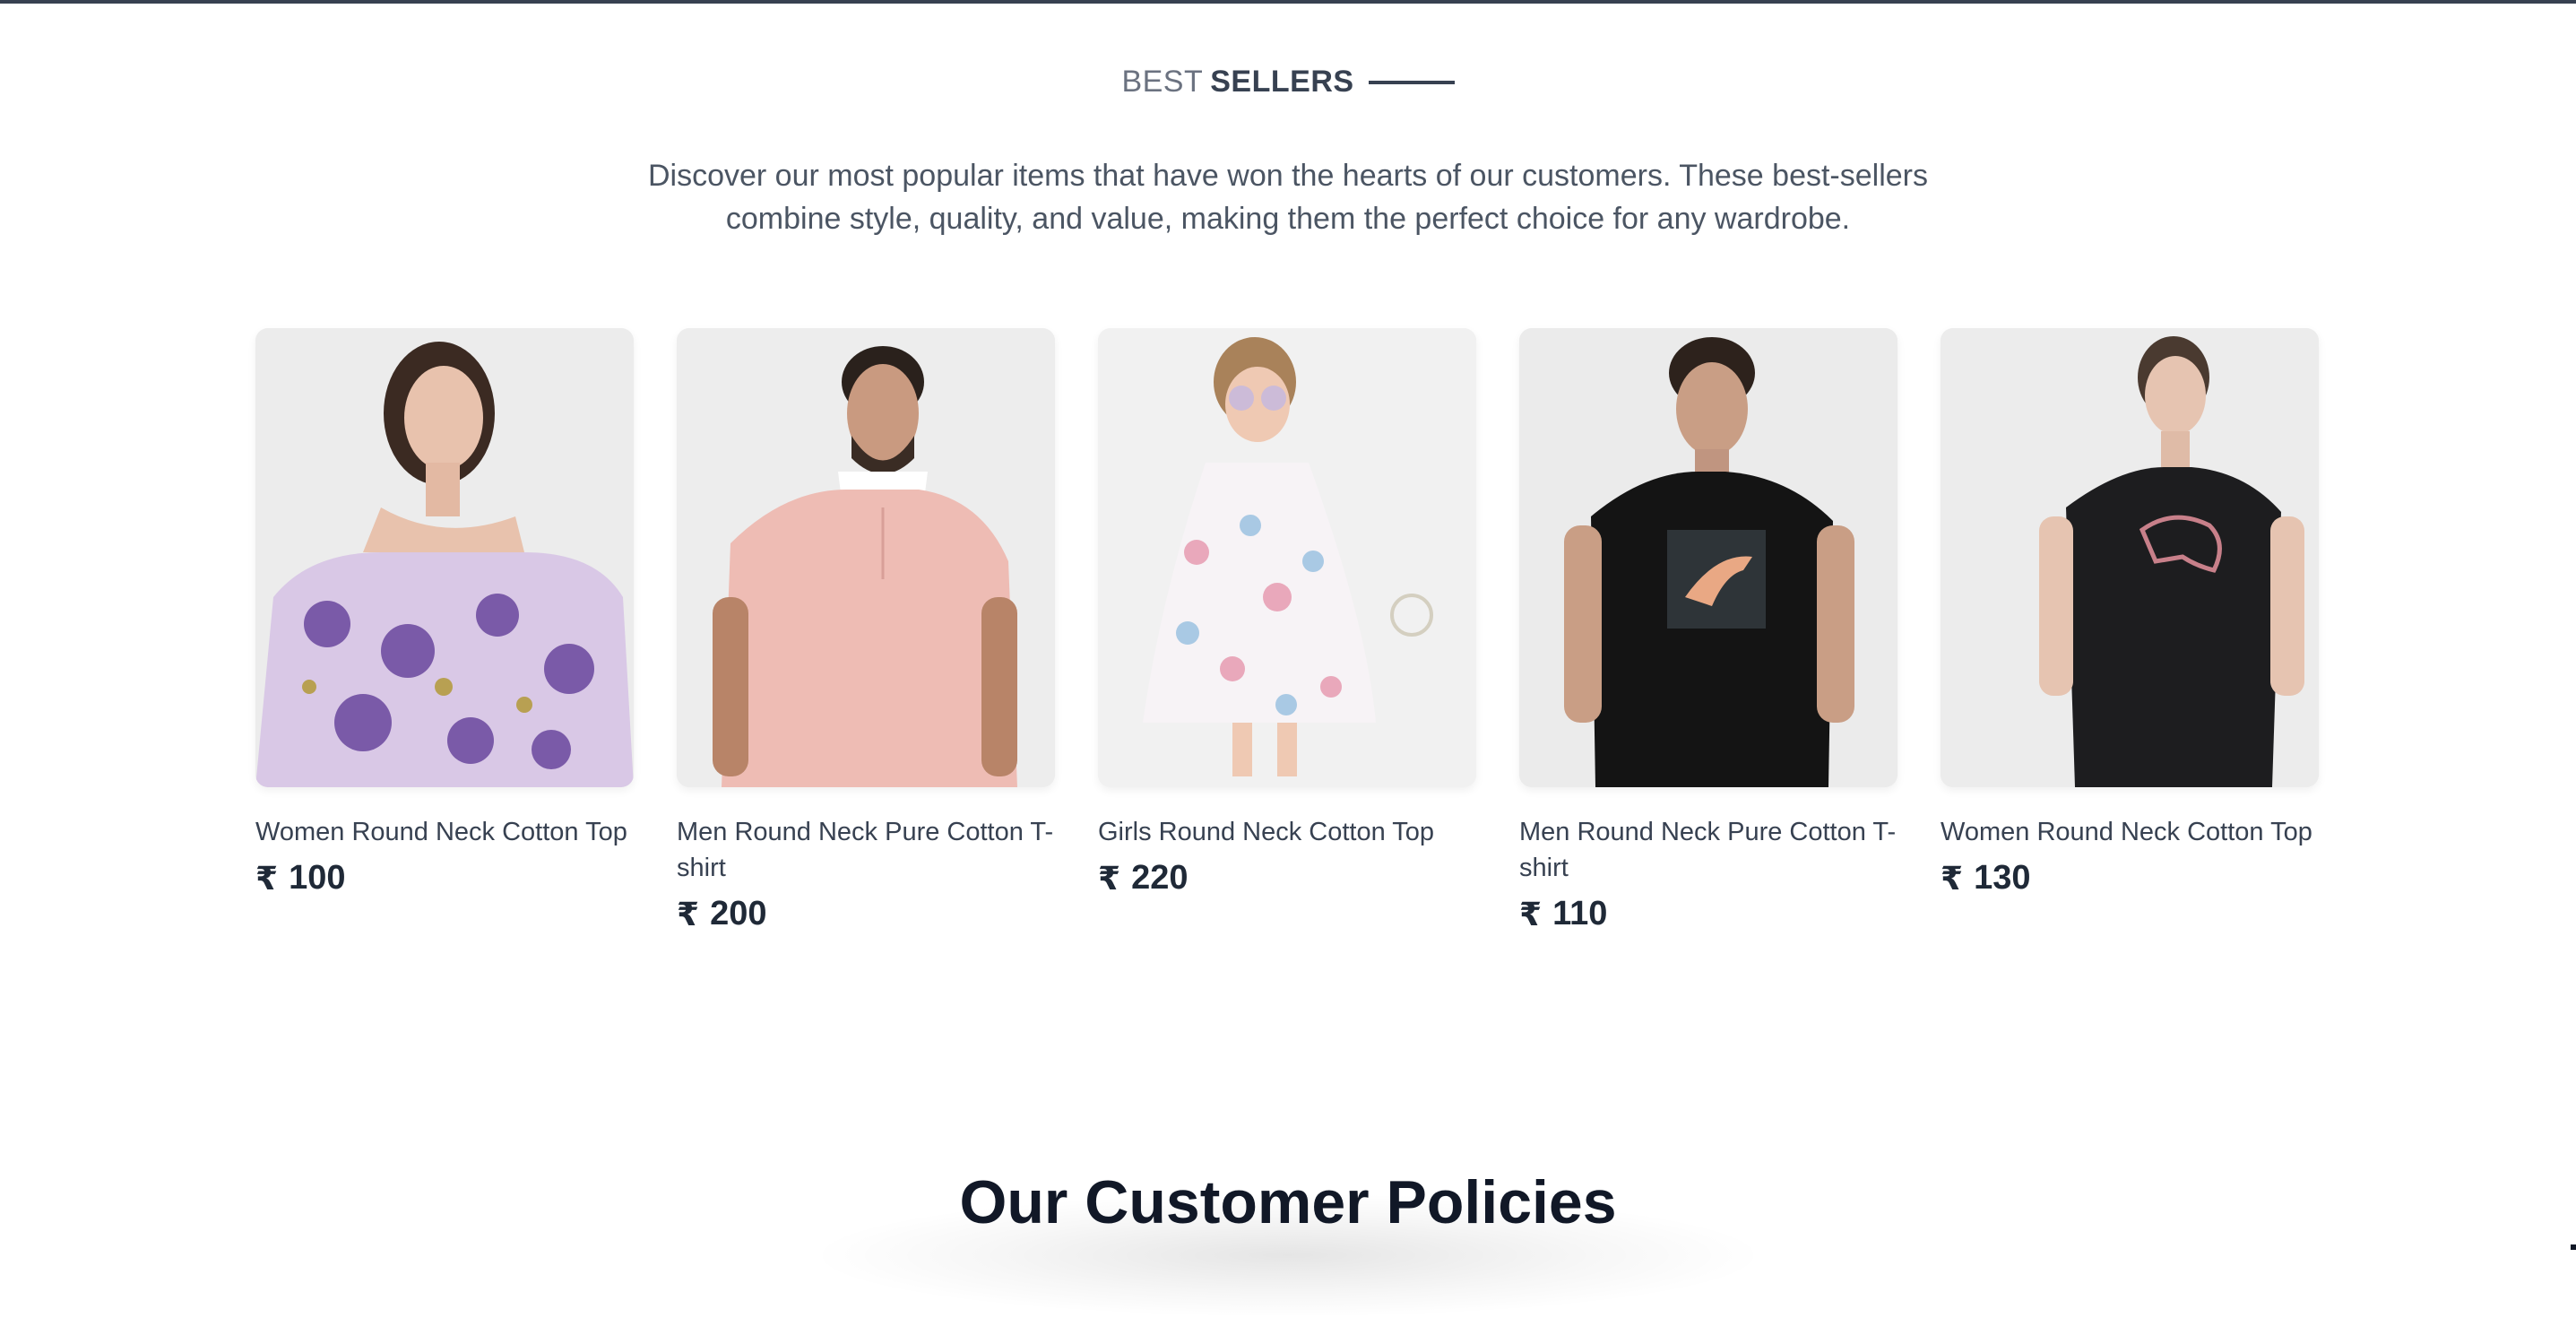  I want to click on woman-floral-top-photo, so click(444, 558).